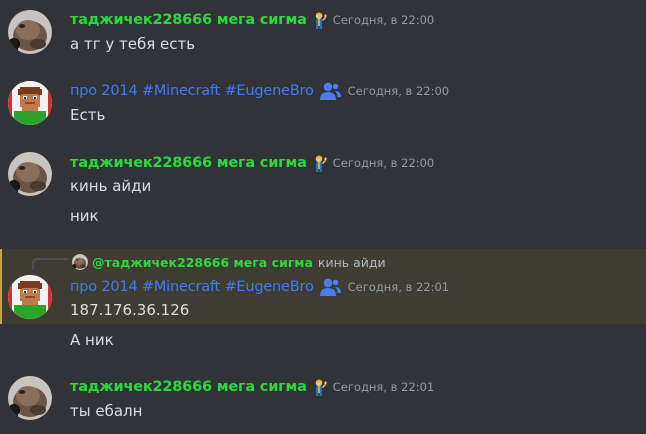 This screenshot has height=434, width=646. What do you see at coordinates (130, 310) in the screenshot?
I see `message-text: 187.176.36.126` at bounding box center [130, 310].